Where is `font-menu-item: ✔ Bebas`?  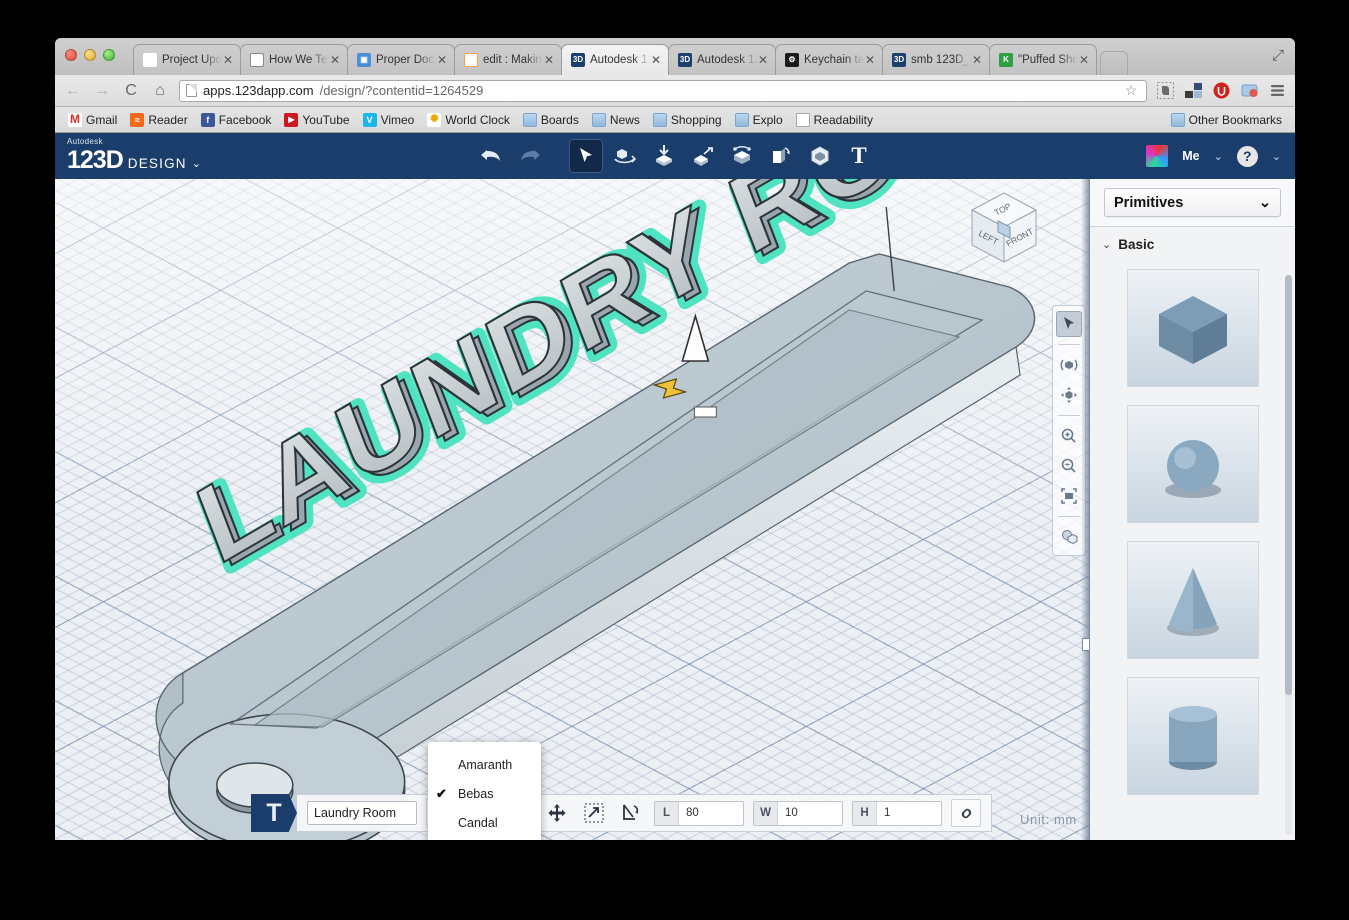
font-menu-item: ✔ Bebas is located at coordinates (484, 793).